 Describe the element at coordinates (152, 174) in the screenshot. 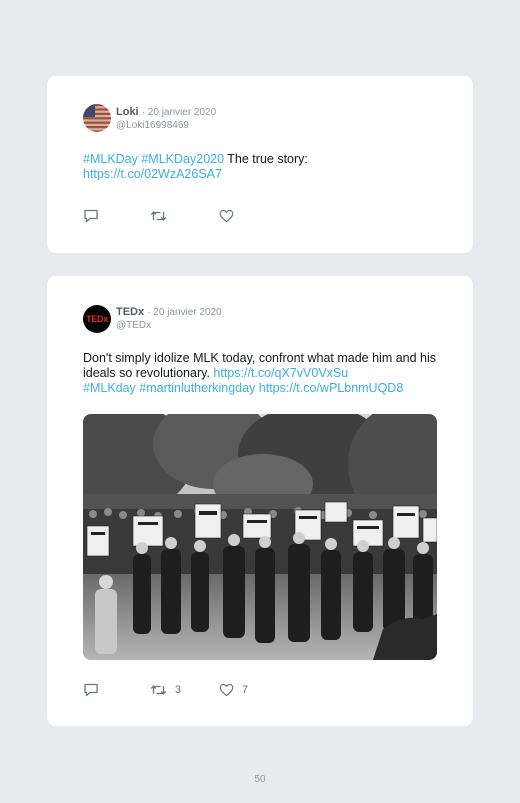

I see `url-link: https://t.co/02WzA26SA7` at that location.